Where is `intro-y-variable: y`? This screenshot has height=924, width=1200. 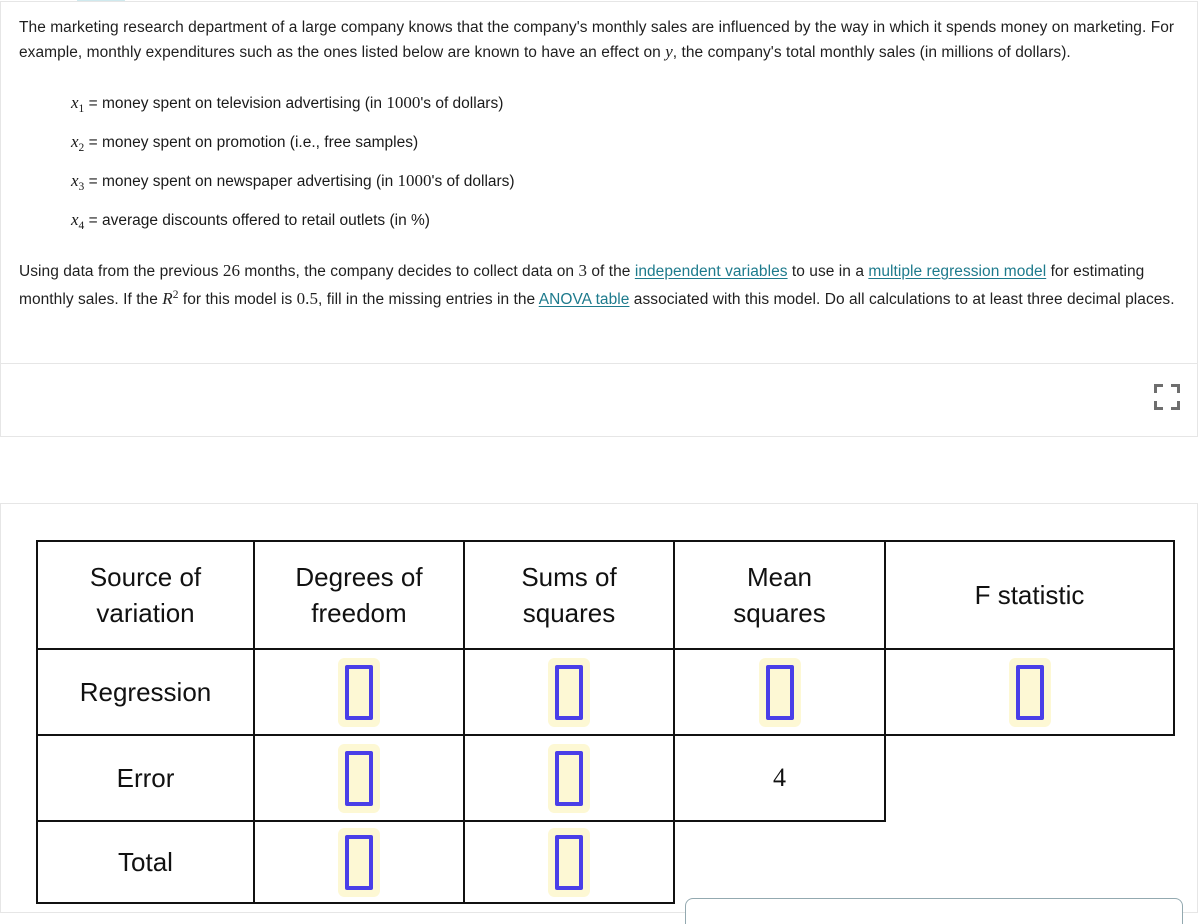 intro-y-variable: y is located at coordinates (669, 51).